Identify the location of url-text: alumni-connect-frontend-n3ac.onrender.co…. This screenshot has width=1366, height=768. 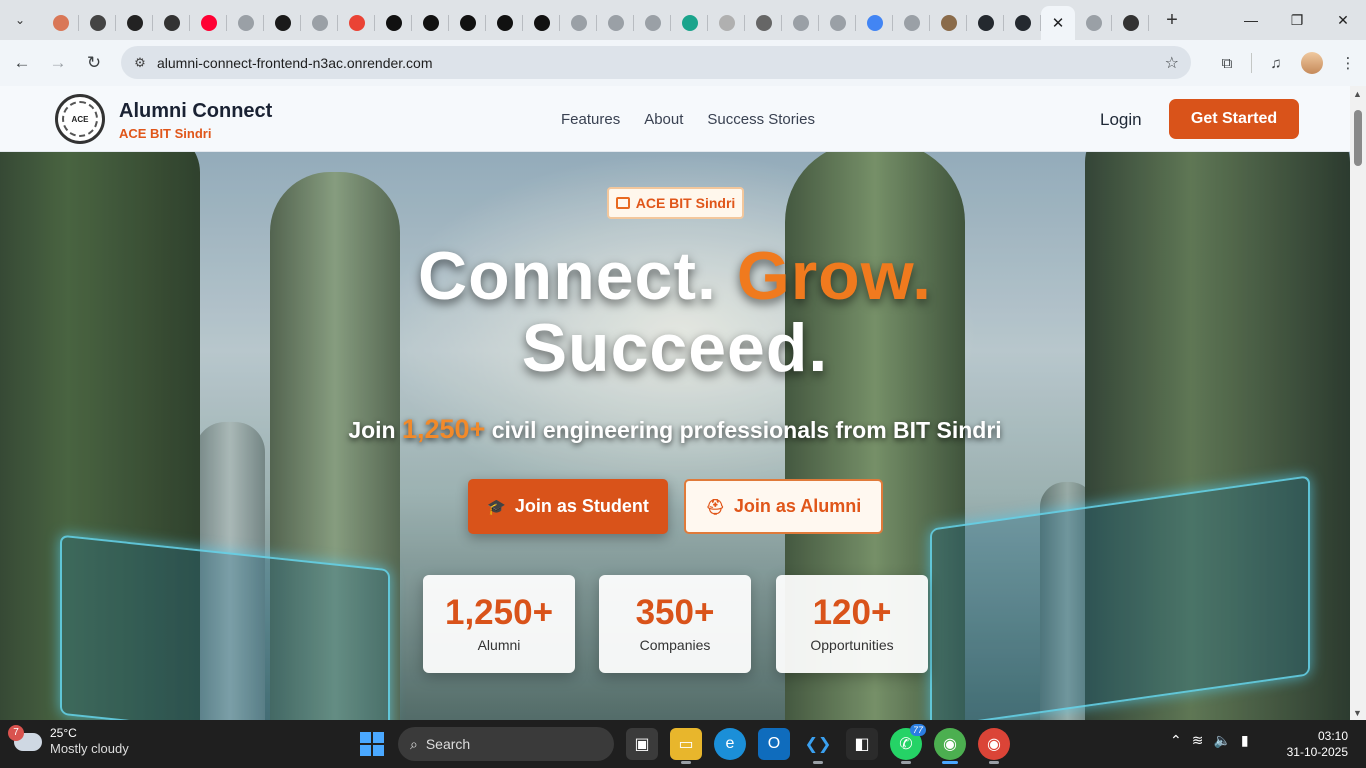
(295, 63).